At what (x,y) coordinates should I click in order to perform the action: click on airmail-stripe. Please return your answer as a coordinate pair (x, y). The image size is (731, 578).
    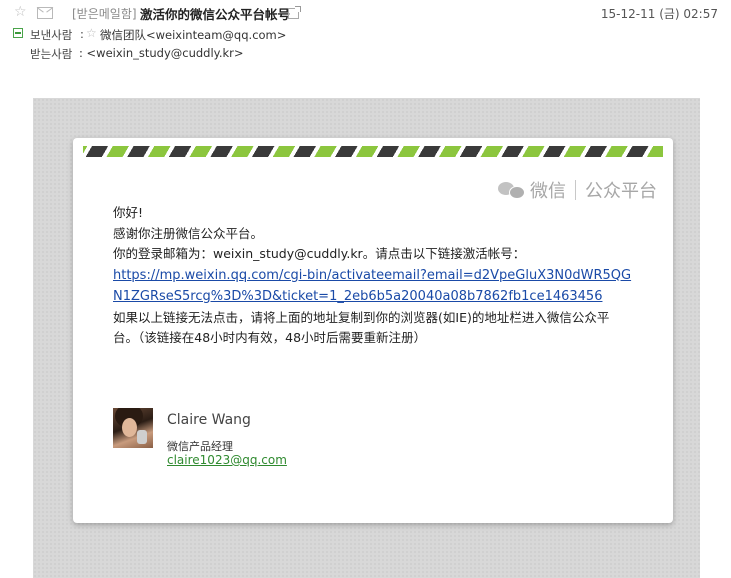
    Looking at the image, I should click on (373, 151).